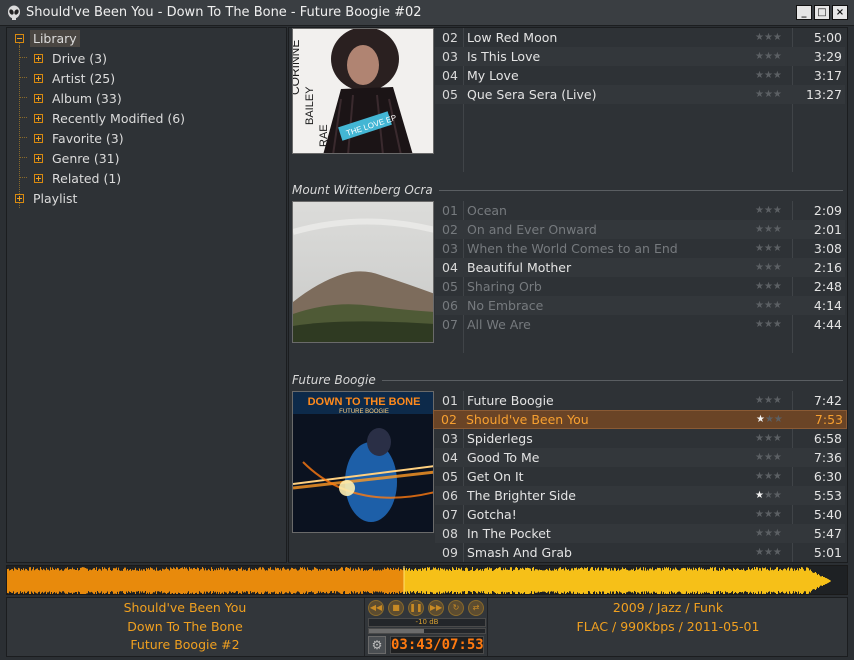  Describe the element at coordinates (567, 380) in the screenshot. I see `group-header-future-boogie: Future Boogie` at that location.